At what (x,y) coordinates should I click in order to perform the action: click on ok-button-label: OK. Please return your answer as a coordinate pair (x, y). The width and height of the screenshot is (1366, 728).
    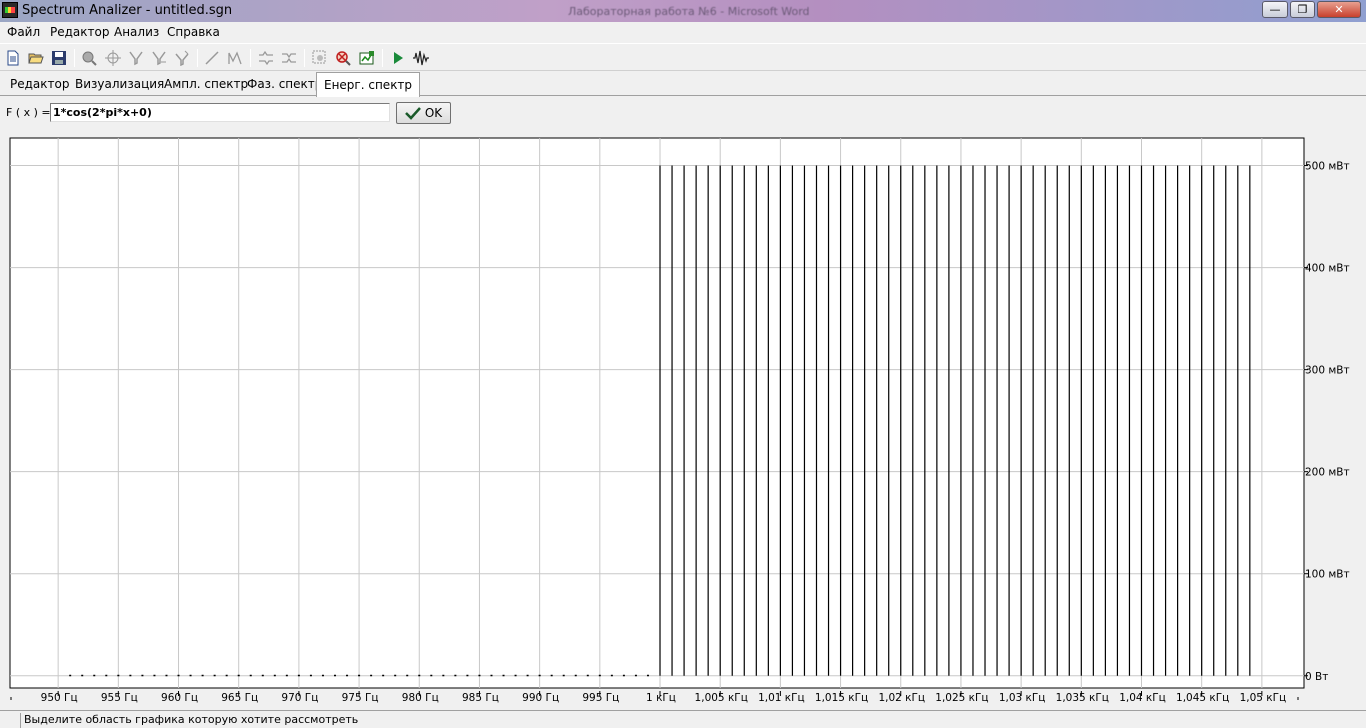
    Looking at the image, I should click on (433, 113).